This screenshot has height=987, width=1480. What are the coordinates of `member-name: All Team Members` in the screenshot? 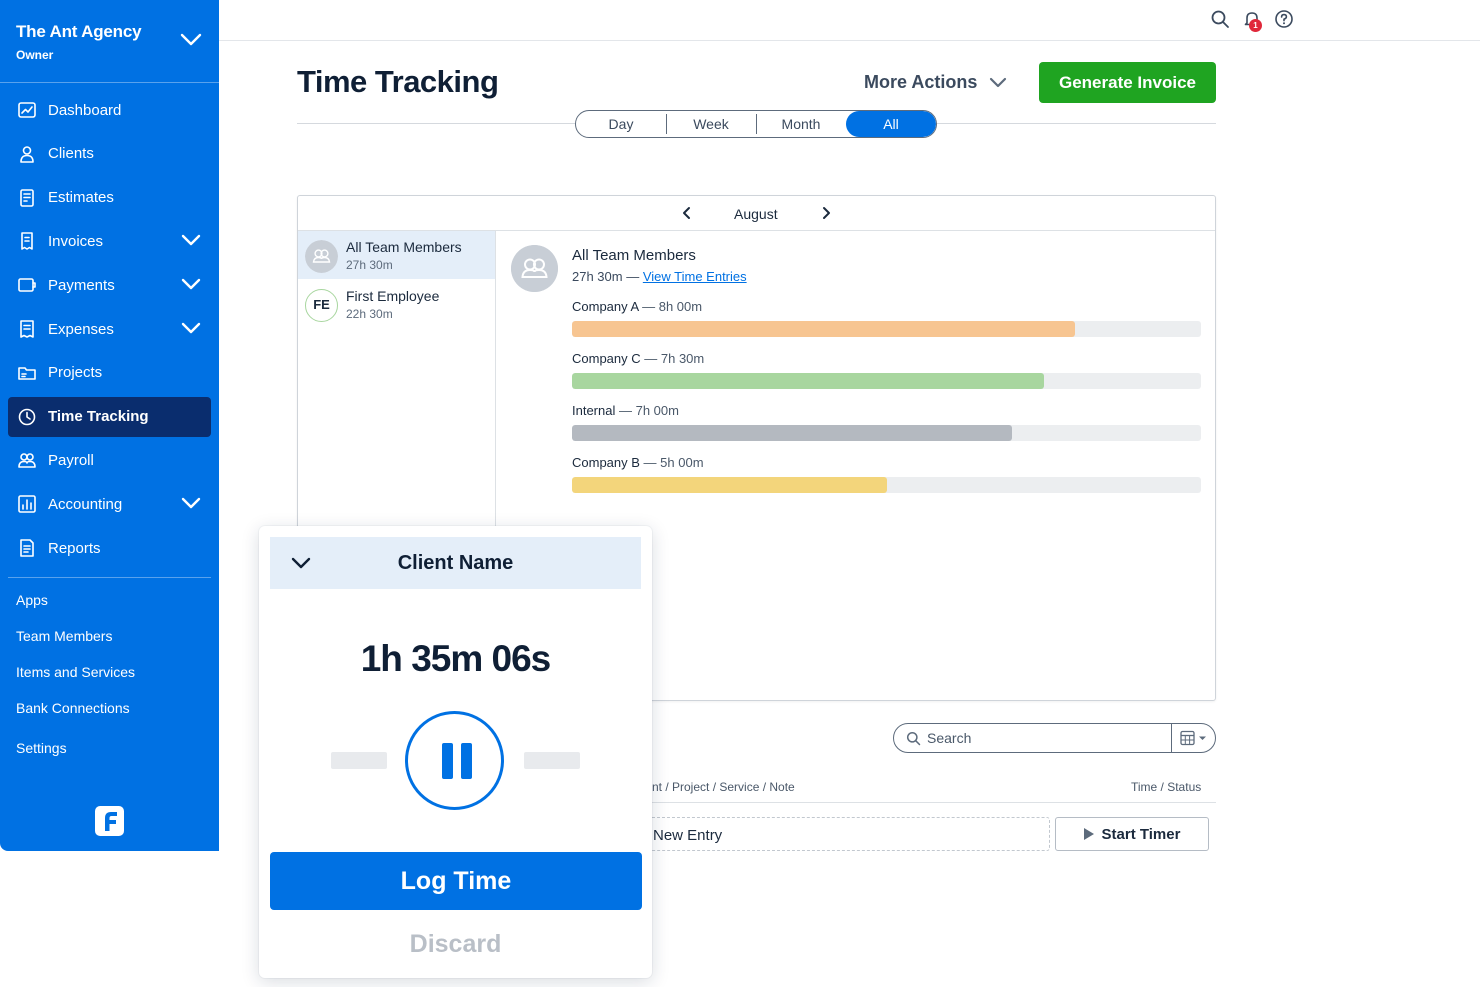 It's located at (404, 247).